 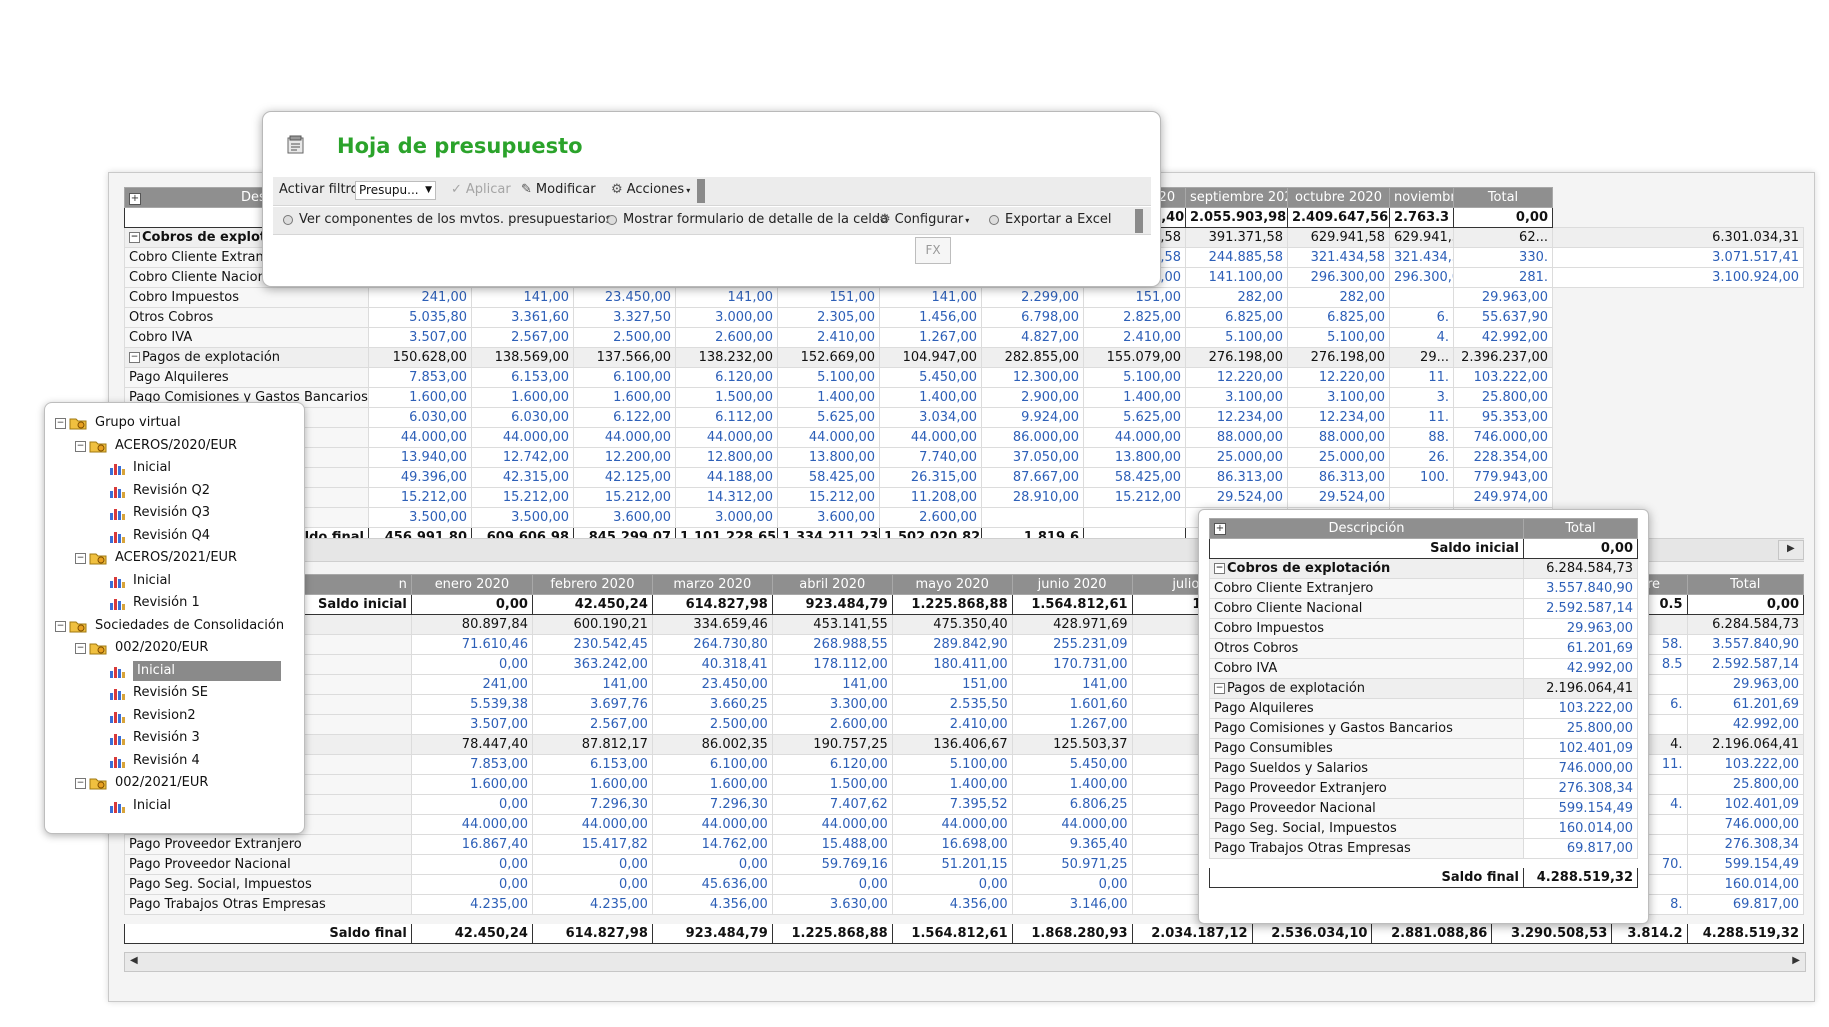 What do you see at coordinates (1338, 217) in the screenshot?
I see `table-cell: 2.409.647,56` at bounding box center [1338, 217].